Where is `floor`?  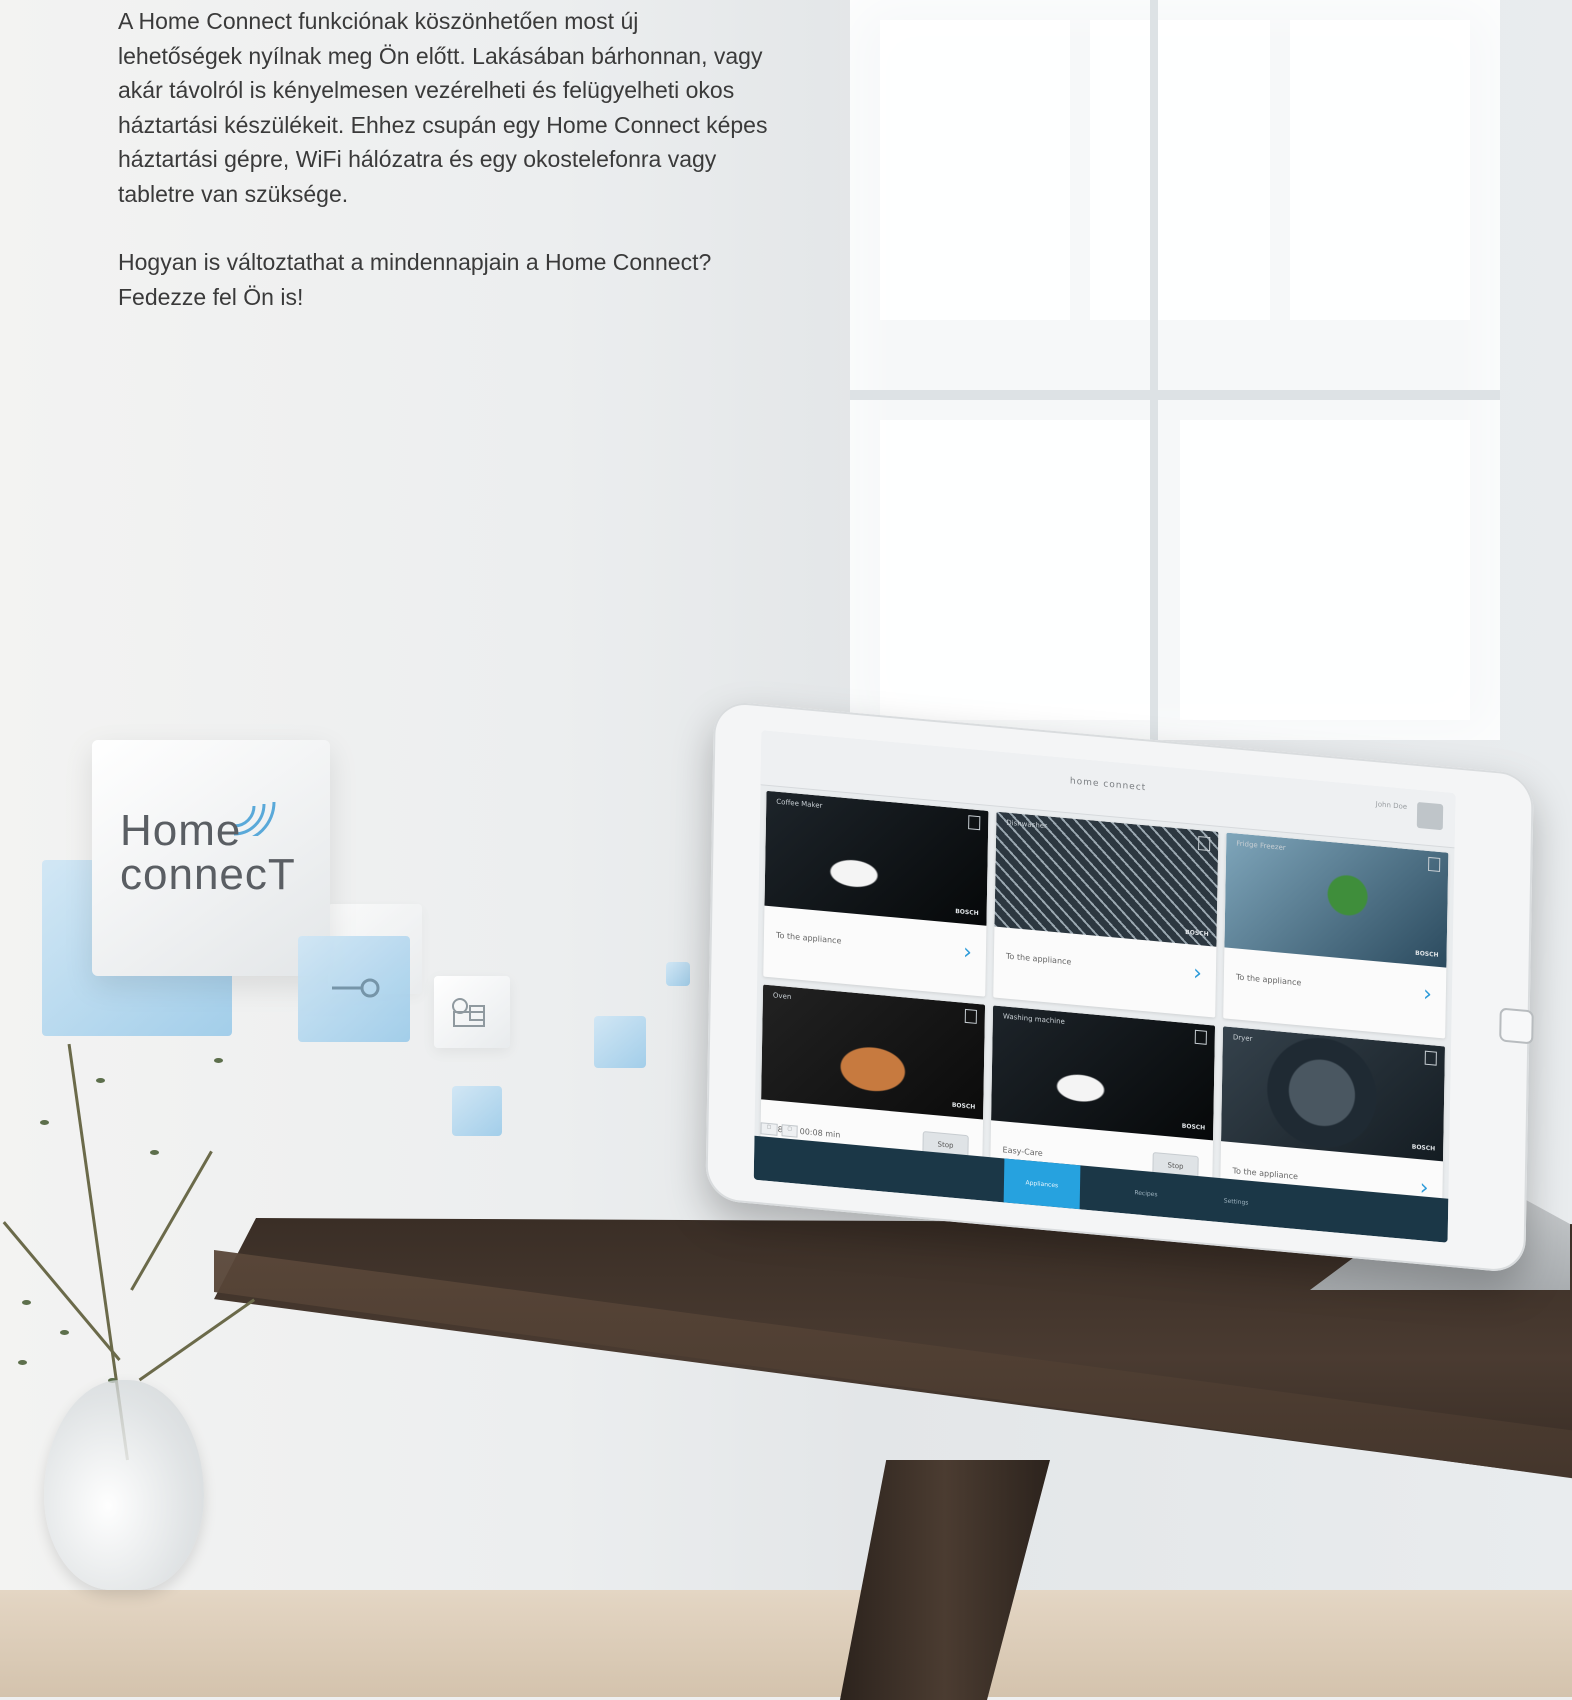 floor is located at coordinates (786, 1643).